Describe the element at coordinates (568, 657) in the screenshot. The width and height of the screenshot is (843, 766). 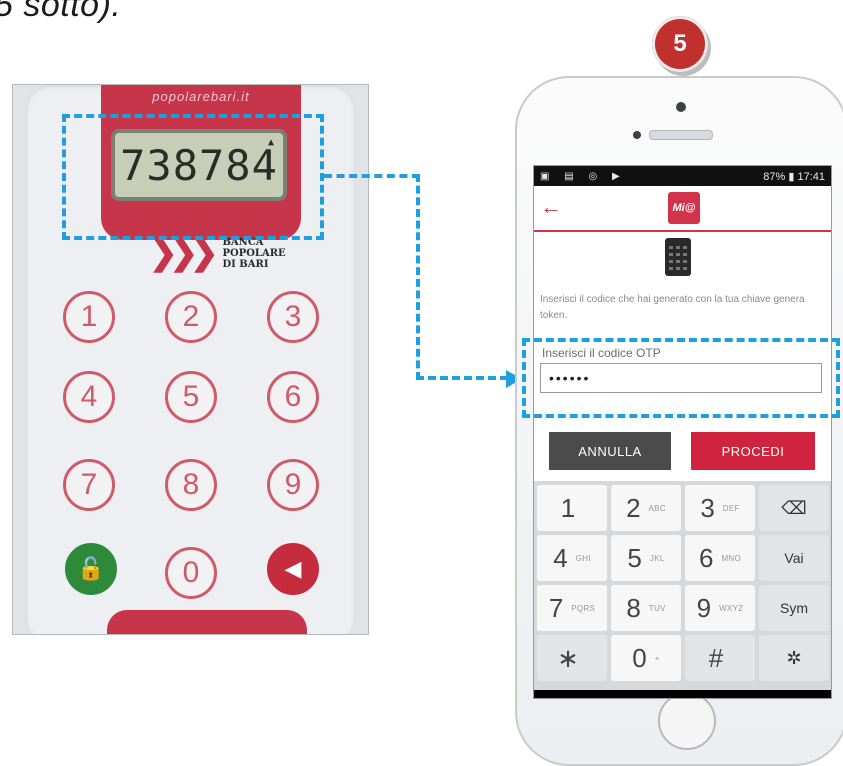
I see `key-digit: ∗` at that location.